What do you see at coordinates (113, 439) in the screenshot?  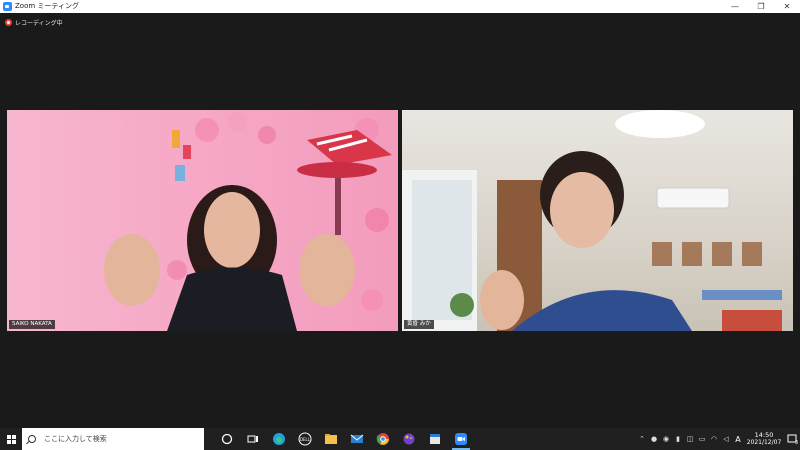 I see `taskbar-search-box: ここに入力して検索` at bounding box center [113, 439].